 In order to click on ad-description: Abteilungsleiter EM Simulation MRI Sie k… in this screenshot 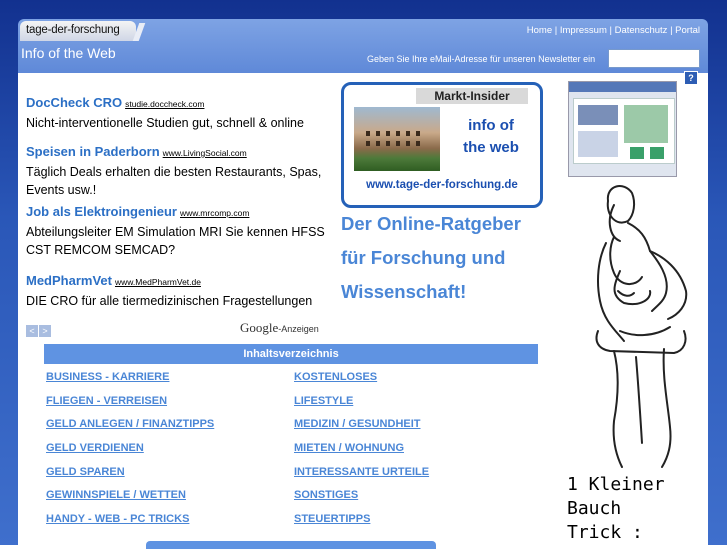, I will do `click(175, 241)`.